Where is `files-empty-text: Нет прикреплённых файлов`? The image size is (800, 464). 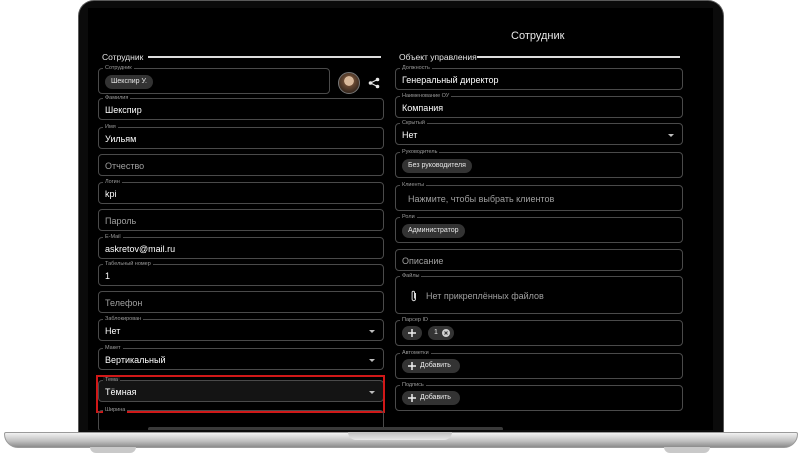
files-empty-text: Нет прикреплённых файлов is located at coordinates (485, 296).